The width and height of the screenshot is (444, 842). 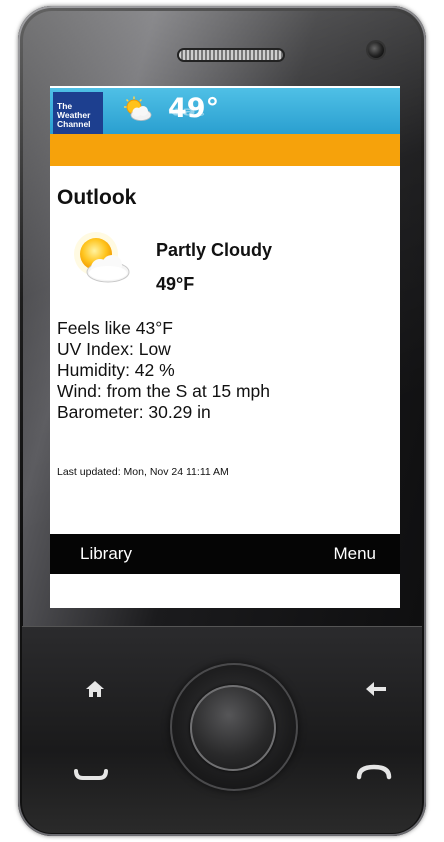 What do you see at coordinates (231, 55) in the screenshot?
I see `speaker-grille` at bounding box center [231, 55].